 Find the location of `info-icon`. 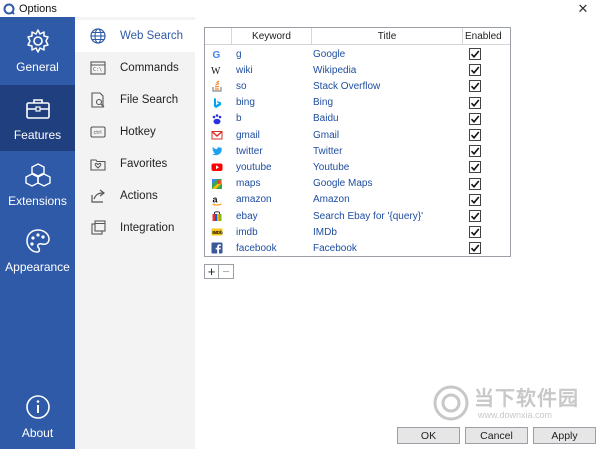

info-icon is located at coordinates (37, 407).